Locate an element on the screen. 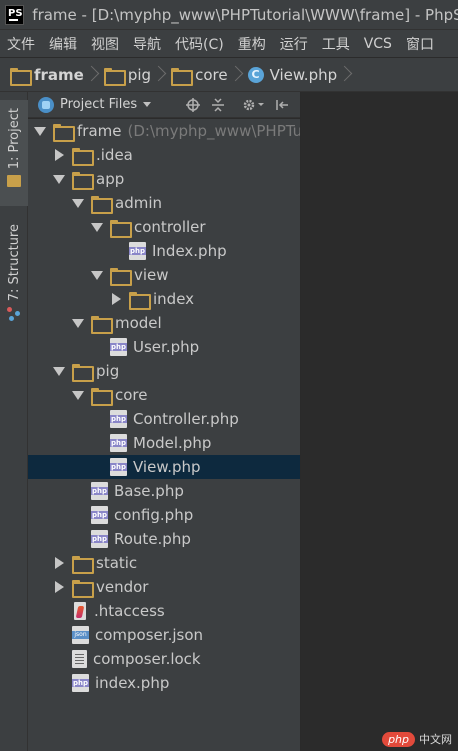 This screenshot has height=751, width=458. menu-tools: 工具 is located at coordinates (336, 44).